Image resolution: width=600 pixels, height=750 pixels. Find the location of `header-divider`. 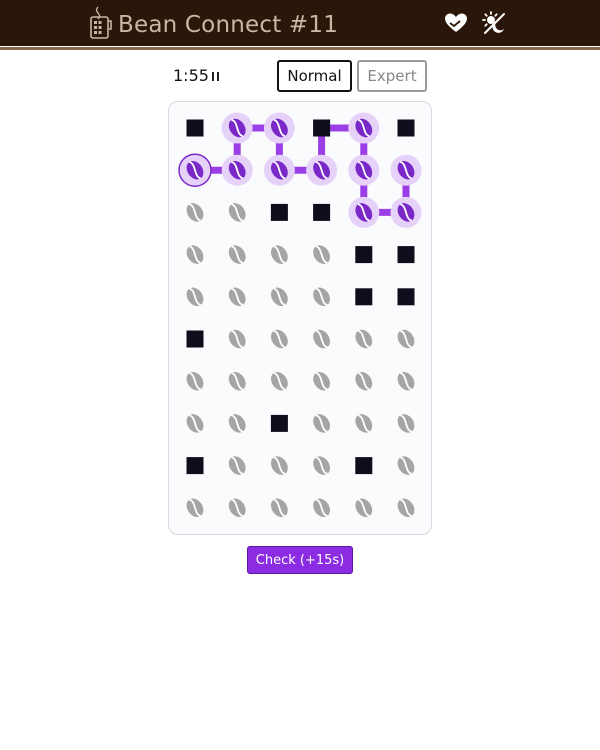

header-divider is located at coordinates (300, 48).